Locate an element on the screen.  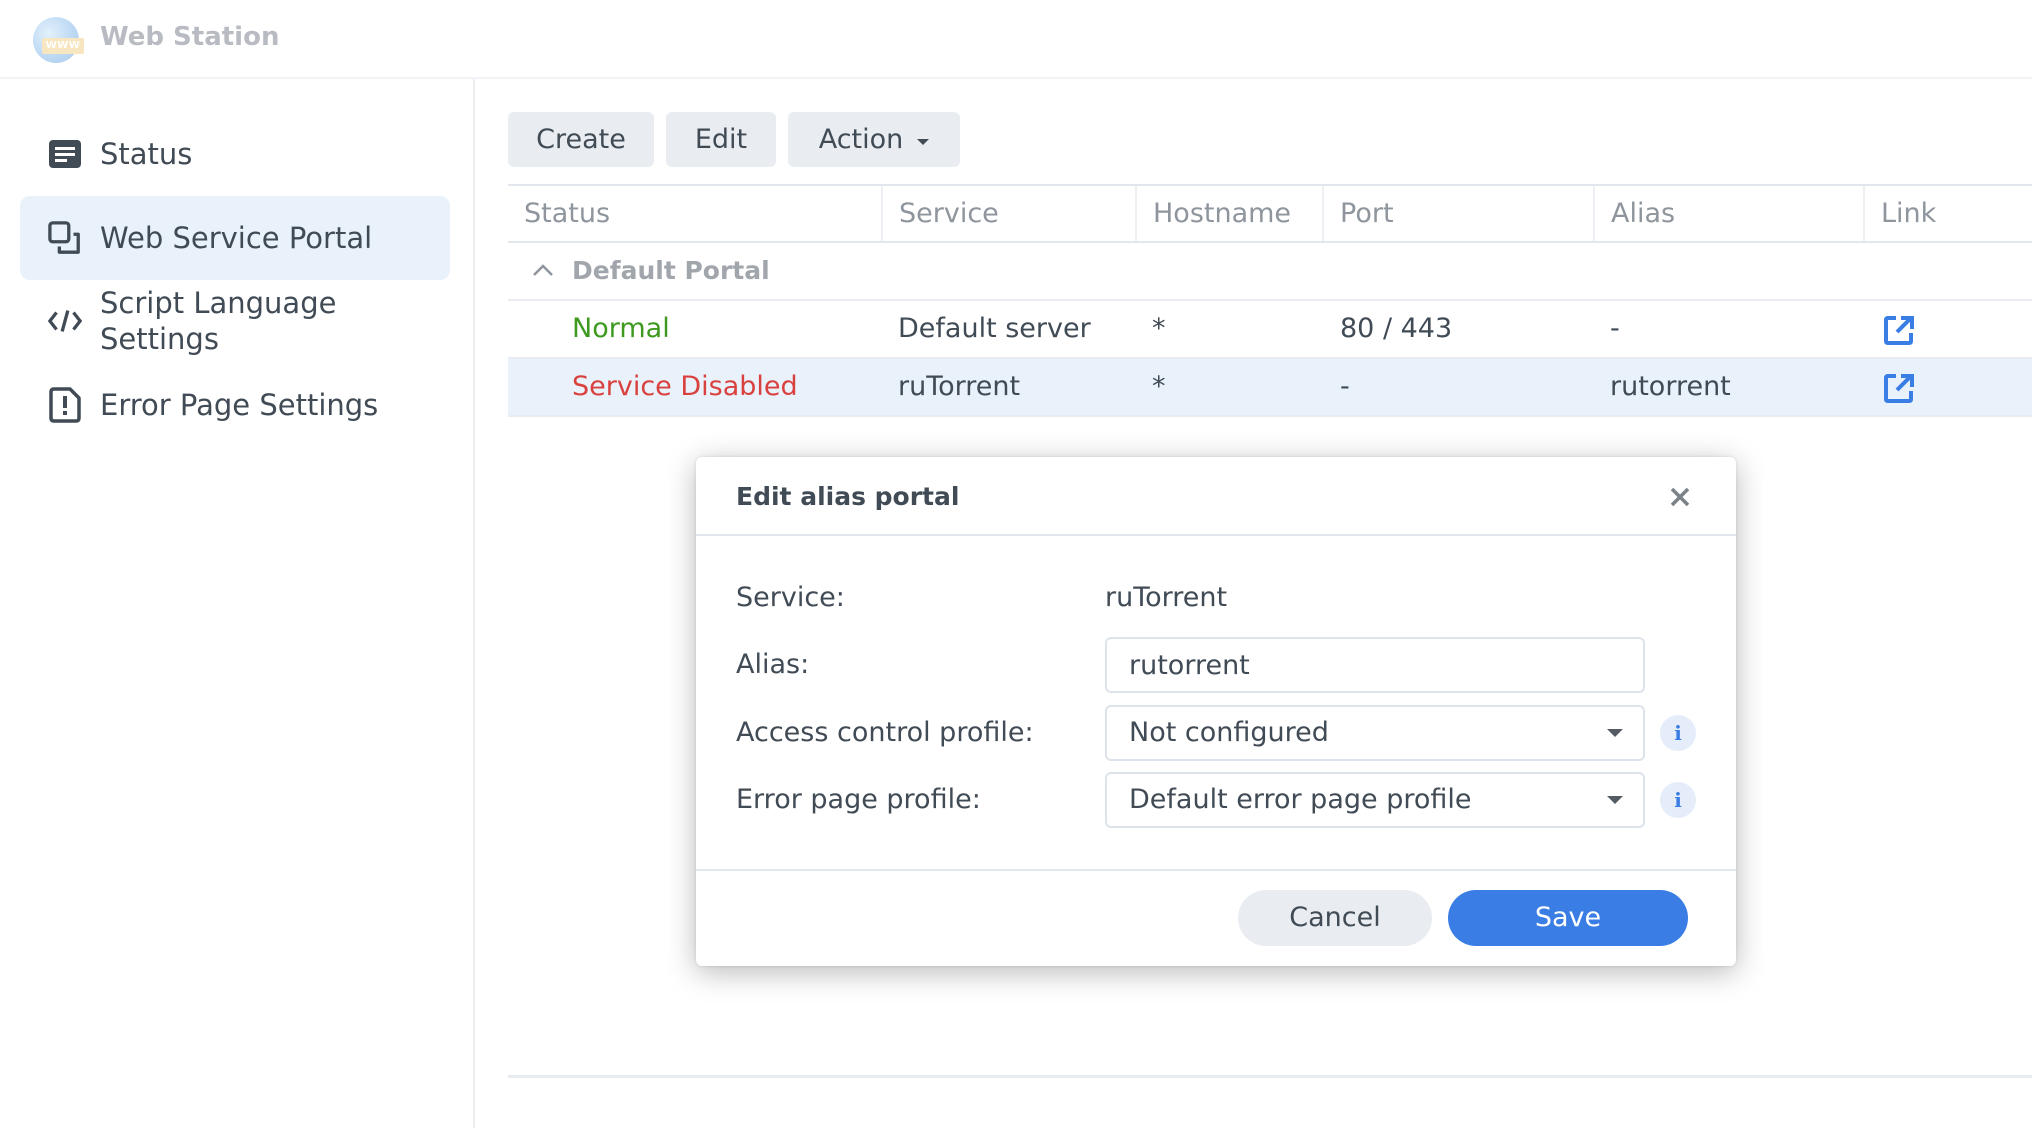
column-header-hostname: Hostname is located at coordinates (1228, 213).